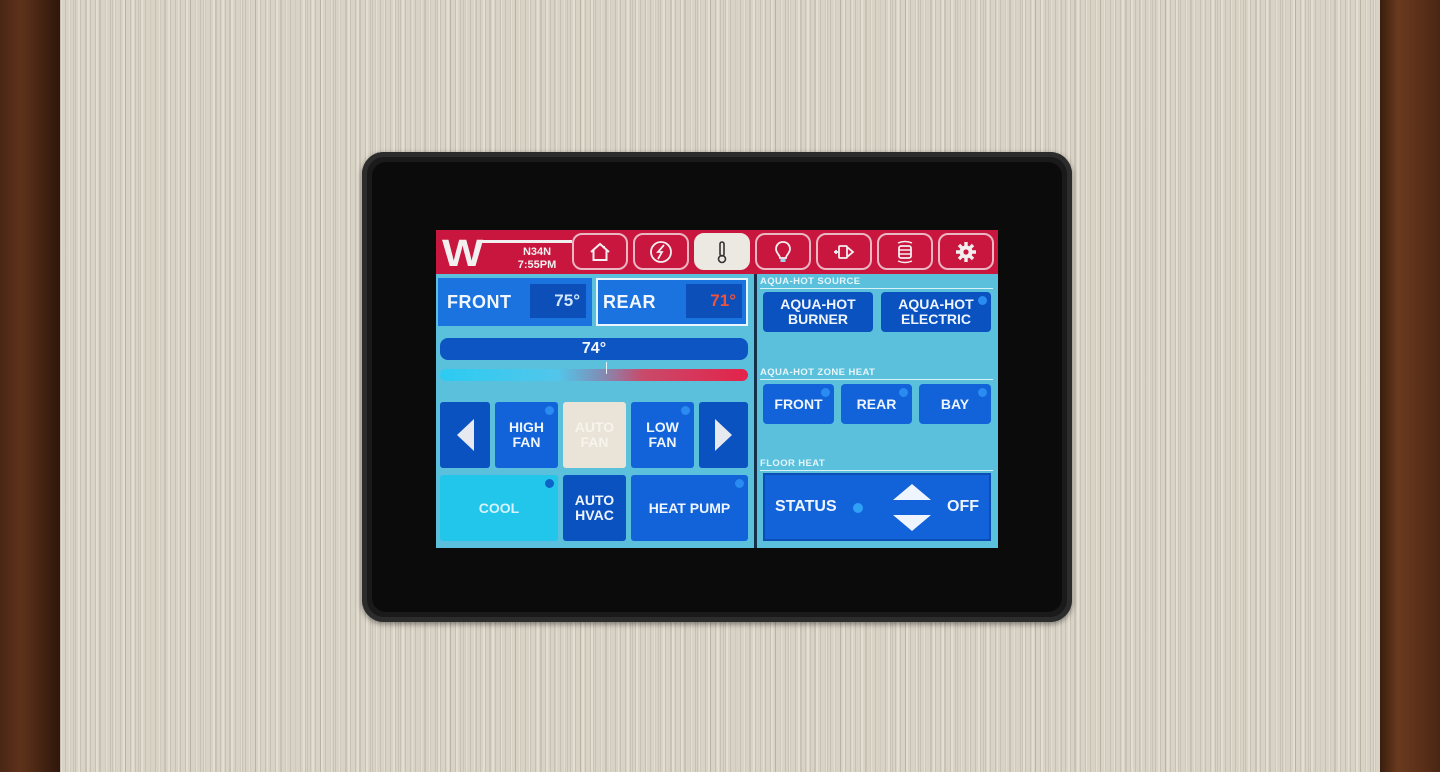 This screenshot has width=1440, height=772. I want to click on nav-home-button, so click(600, 251).